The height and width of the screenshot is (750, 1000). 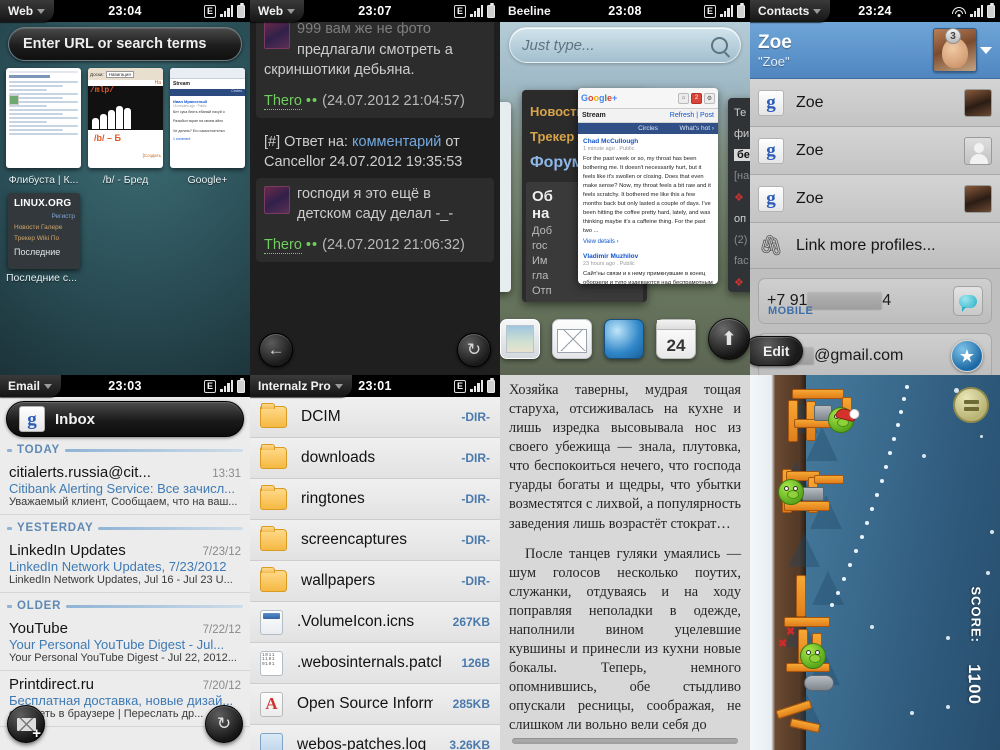 I want to click on group-divider-today: TODAY, so click(x=125, y=448).